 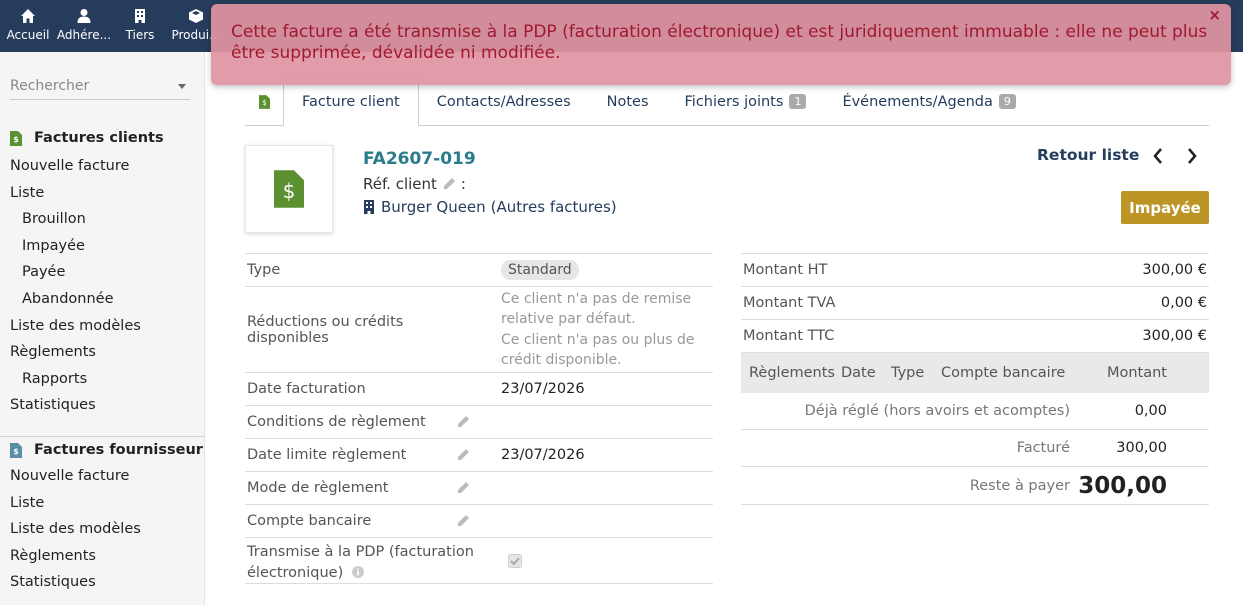 What do you see at coordinates (463, 184) in the screenshot?
I see `customer-ref-suffix: :` at bounding box center [463, 184].